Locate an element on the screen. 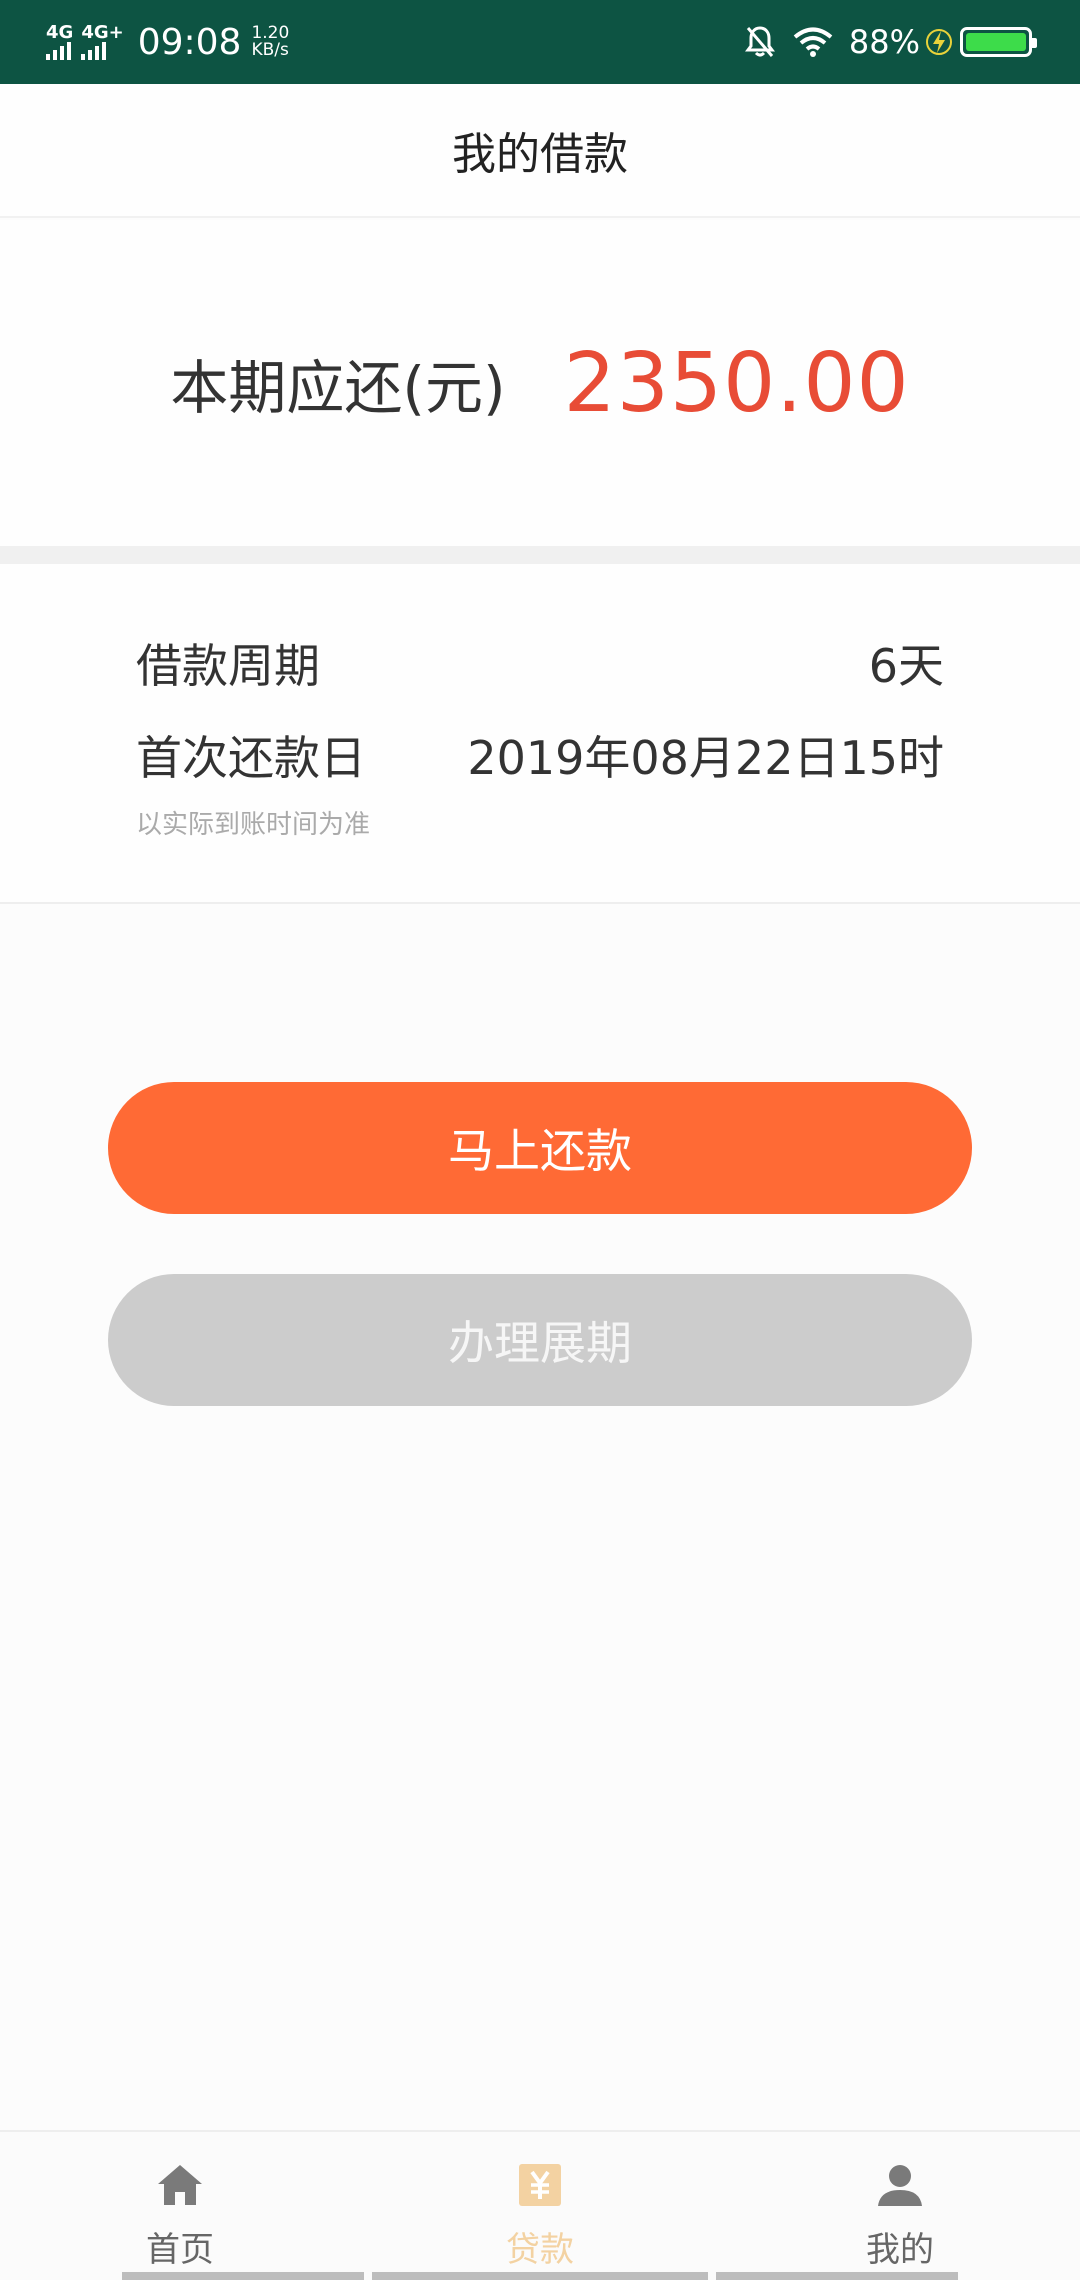 This screenshot has height=2280, width=1080. battery-icon is located at coordinates (998, 42).